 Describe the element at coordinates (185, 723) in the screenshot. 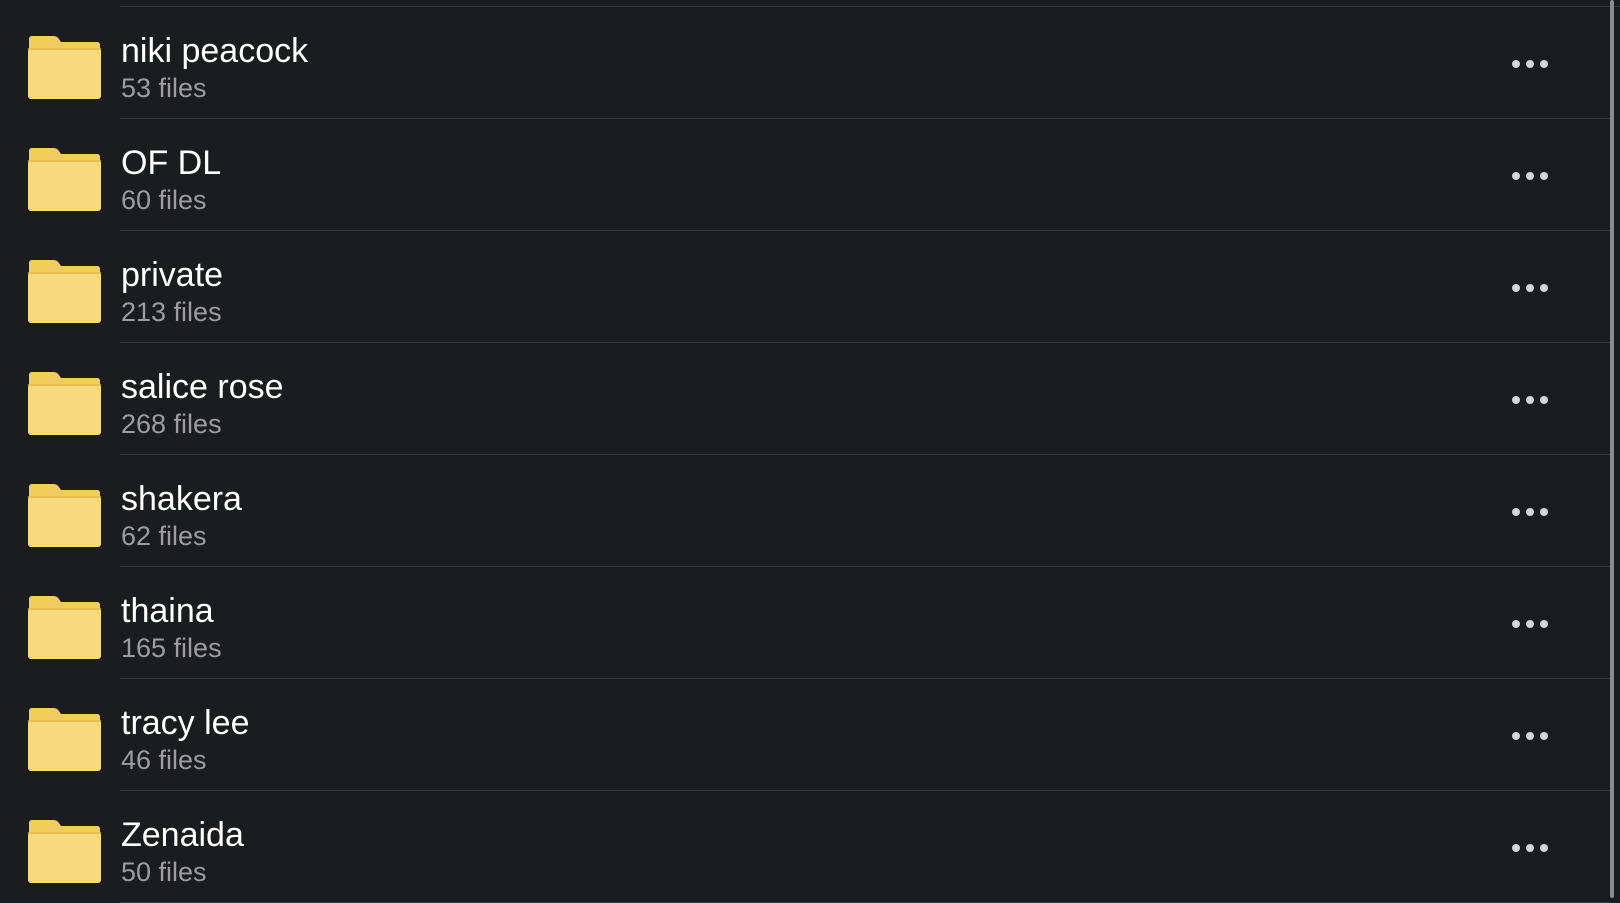

I see `folder-name: tracy lee` at that location.